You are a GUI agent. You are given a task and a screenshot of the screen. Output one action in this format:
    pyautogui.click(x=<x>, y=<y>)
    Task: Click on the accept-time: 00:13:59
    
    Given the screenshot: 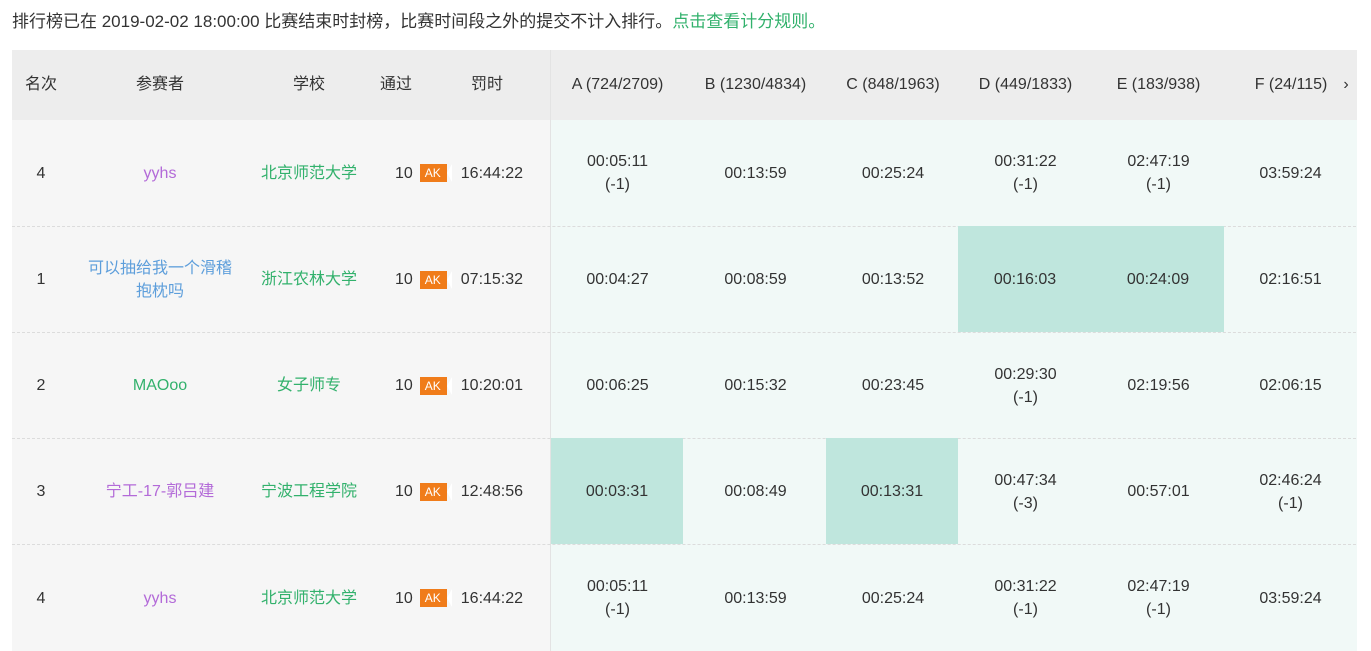 What is the action you would take?
    pyautogui.click(x=755, y=598)
    